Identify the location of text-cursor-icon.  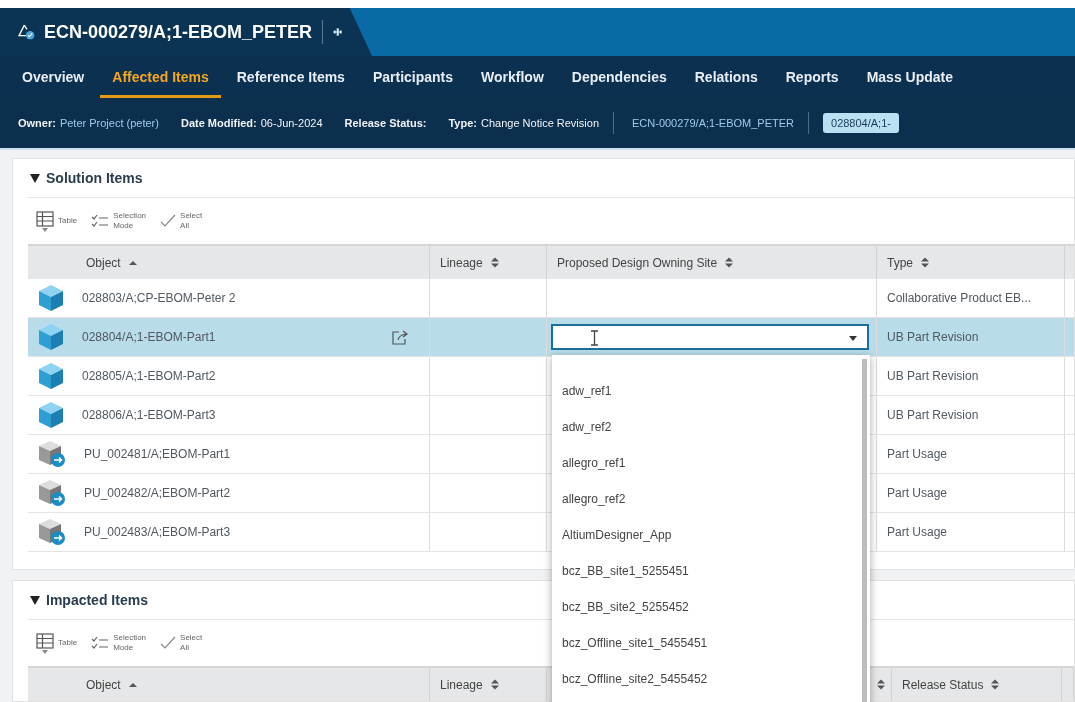
(594, 338).